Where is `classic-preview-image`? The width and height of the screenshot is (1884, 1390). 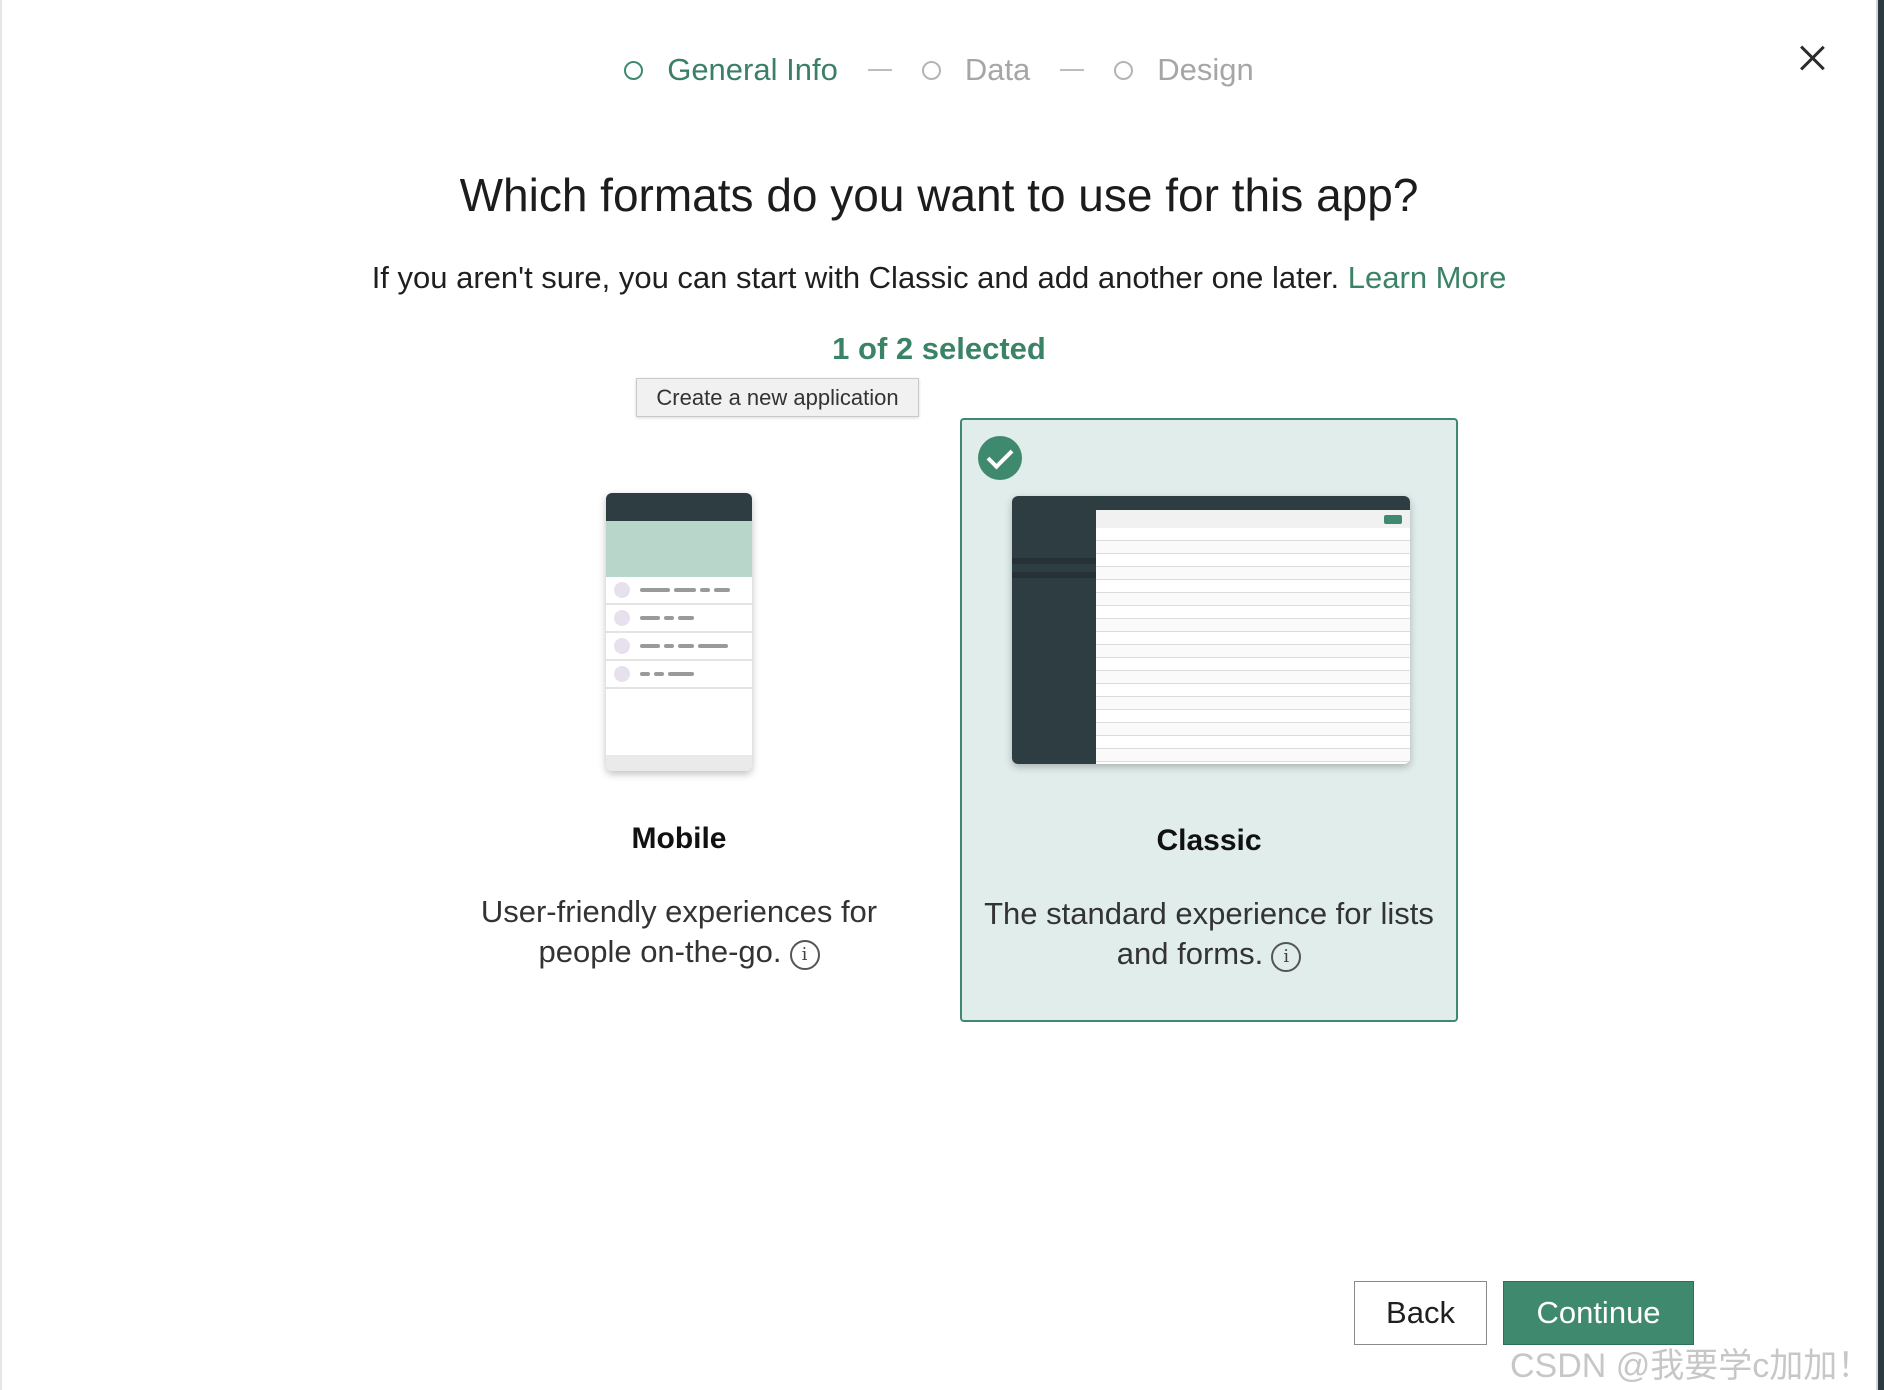
classic-preview-image is located at coordinates (1211, 630).